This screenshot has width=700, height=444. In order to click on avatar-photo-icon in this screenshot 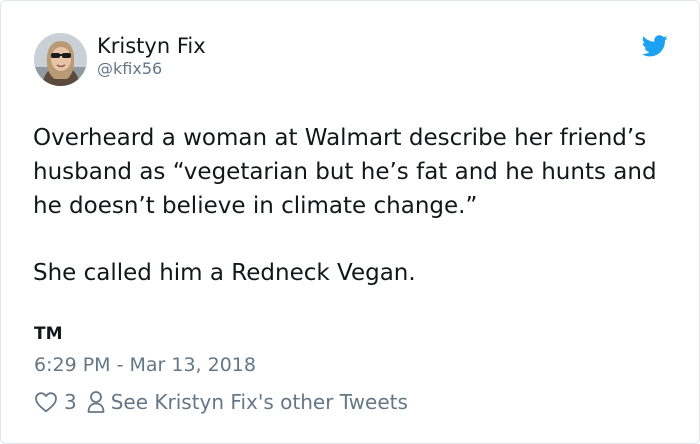, I will do `click(60, 59)`.